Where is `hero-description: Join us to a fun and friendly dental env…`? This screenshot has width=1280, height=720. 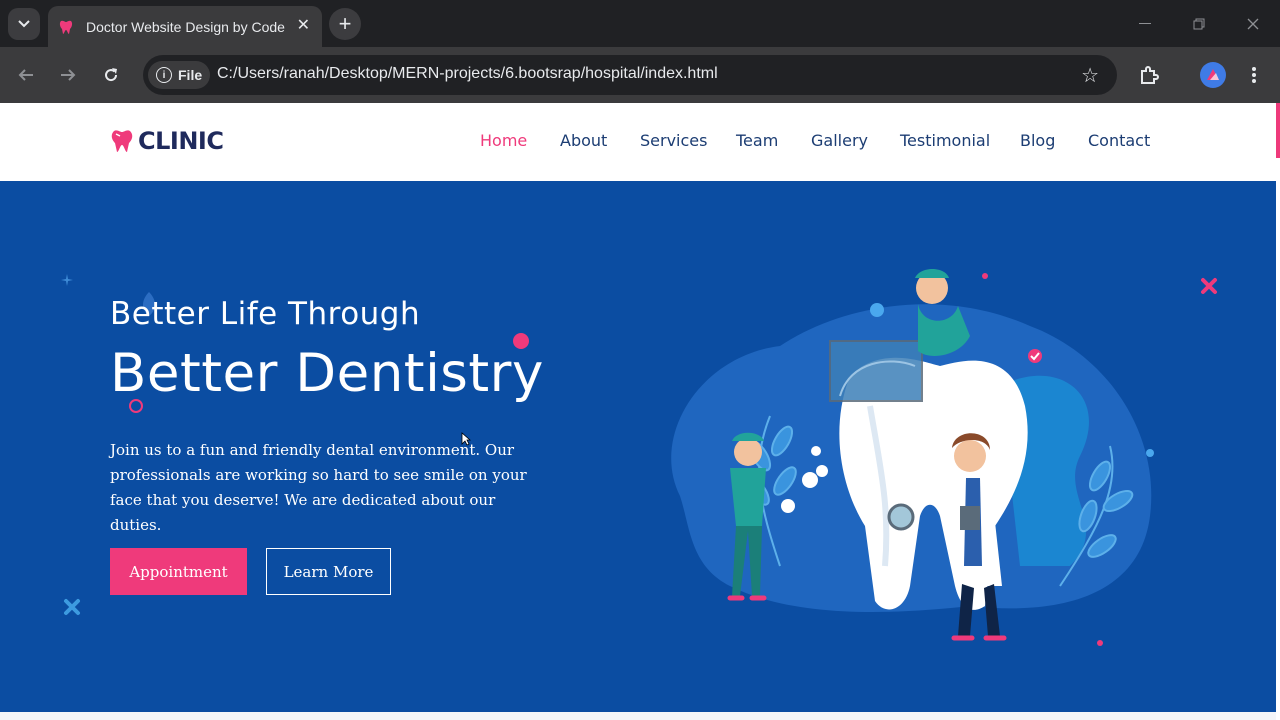
hero-description: Join us to a fun and friendly dental env… is located at coordinates (318, 487).